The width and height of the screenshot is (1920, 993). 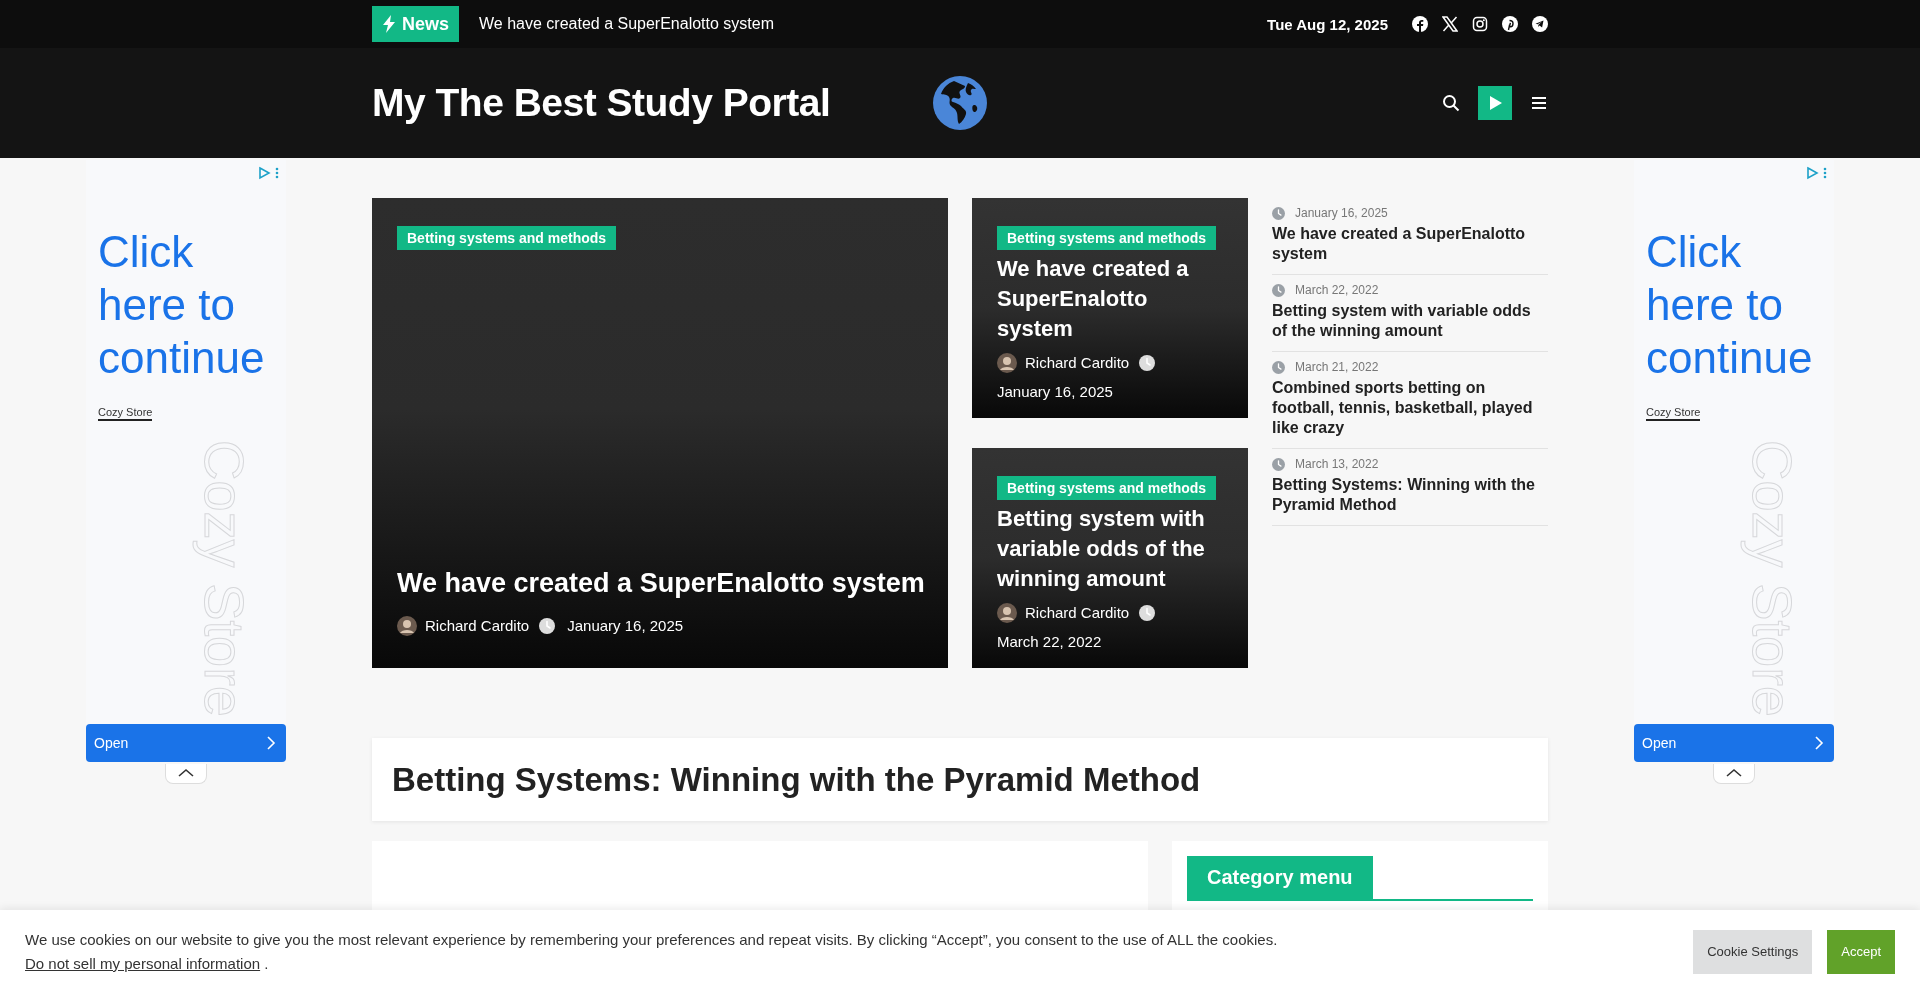 I want to click on facebook-icon, so click(x=1420, y=24).